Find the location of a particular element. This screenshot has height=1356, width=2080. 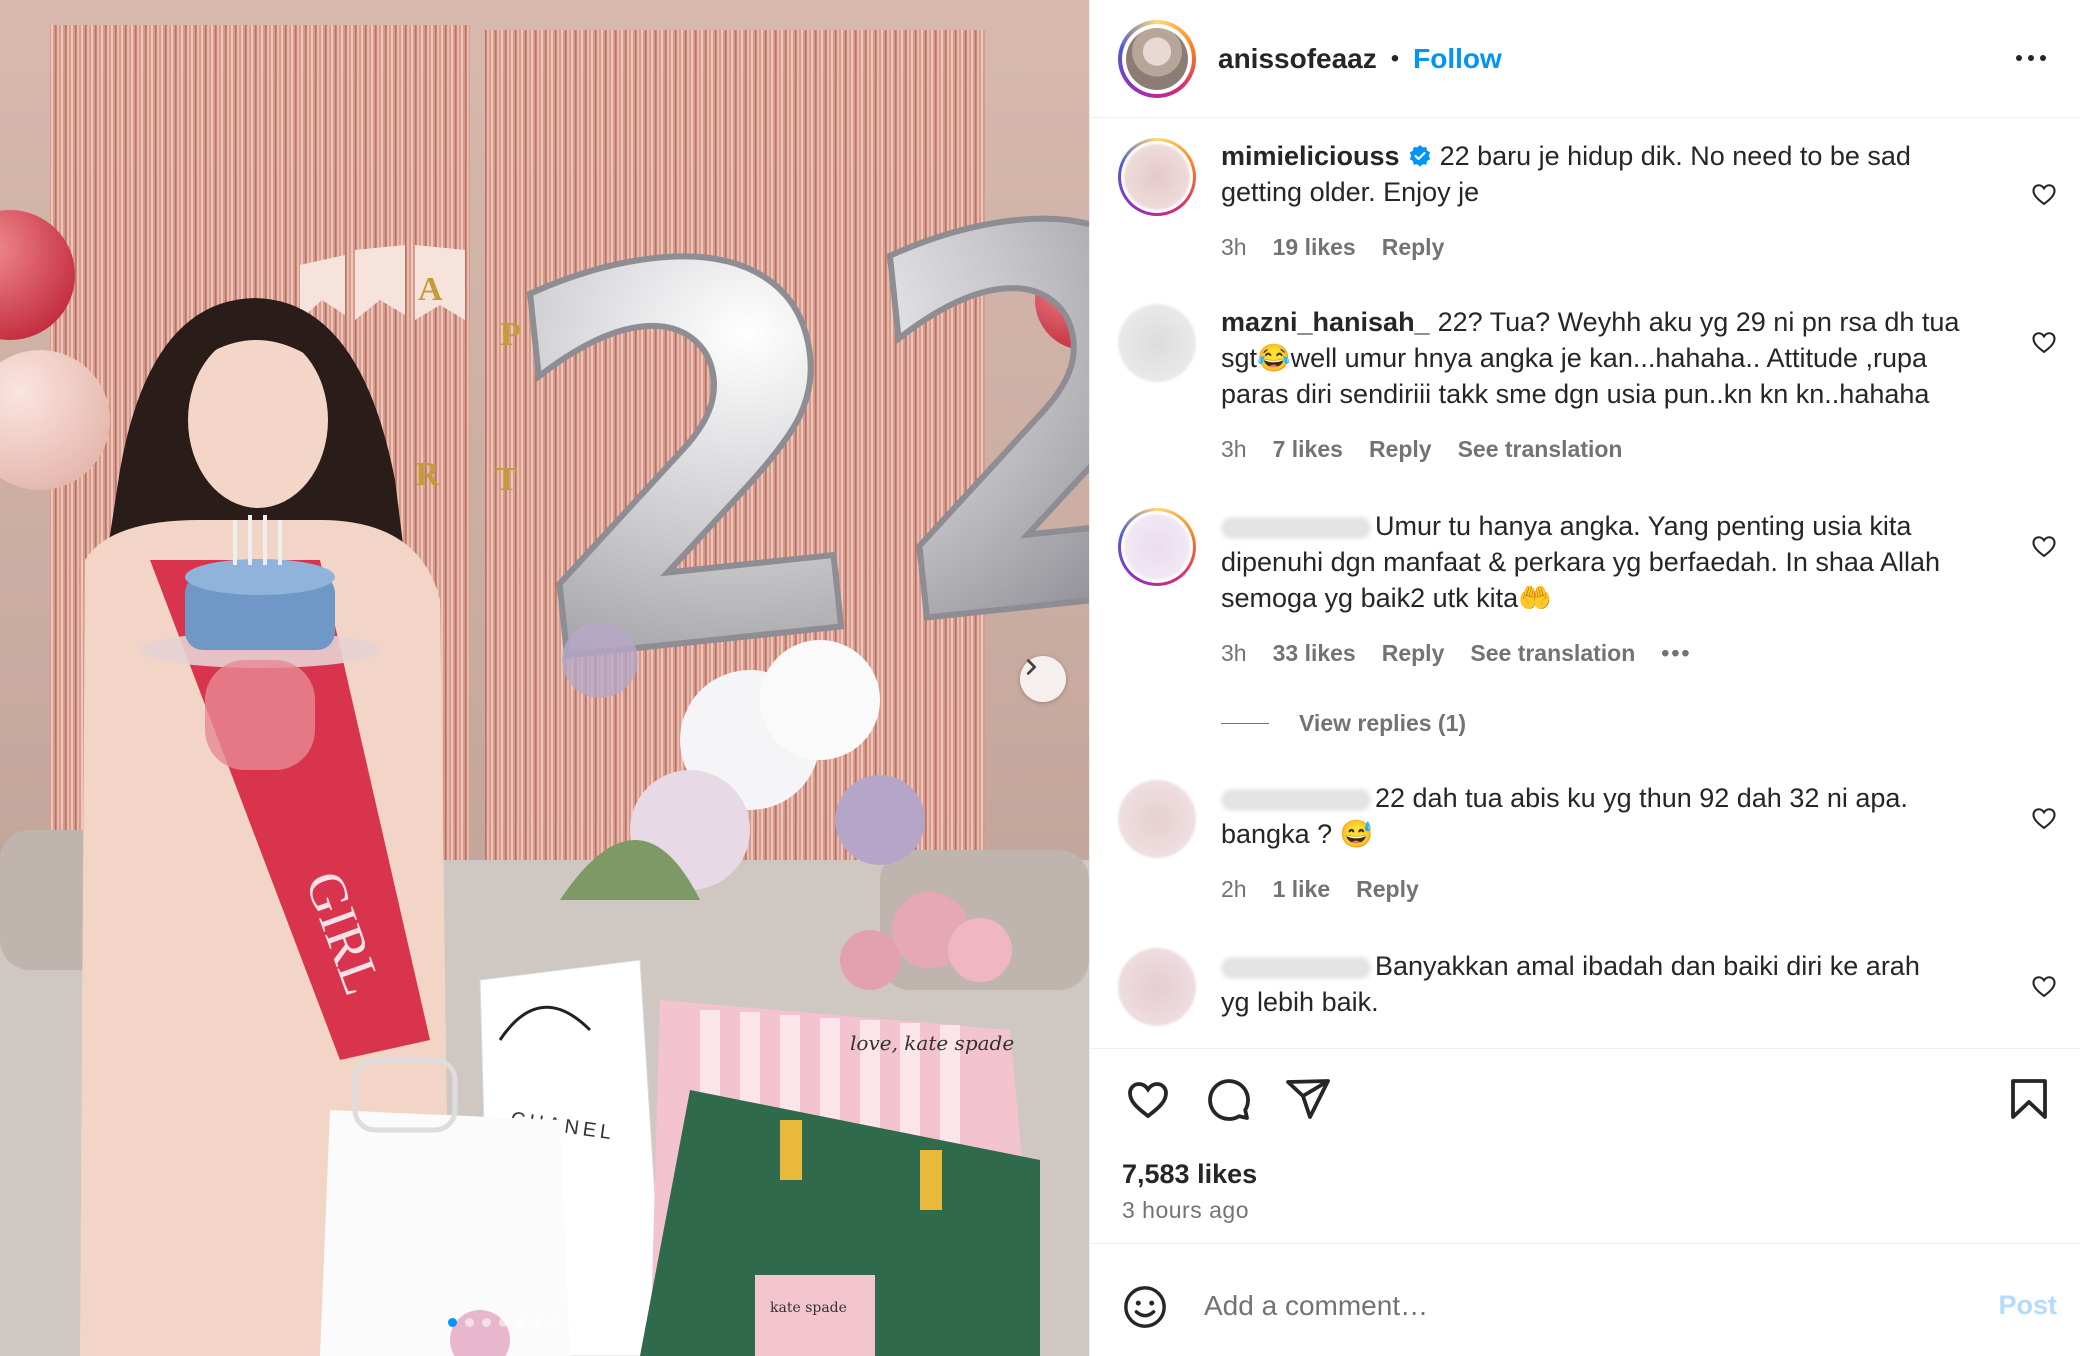

bag-script: love, kate spade is located at coordinates (932, 1043).